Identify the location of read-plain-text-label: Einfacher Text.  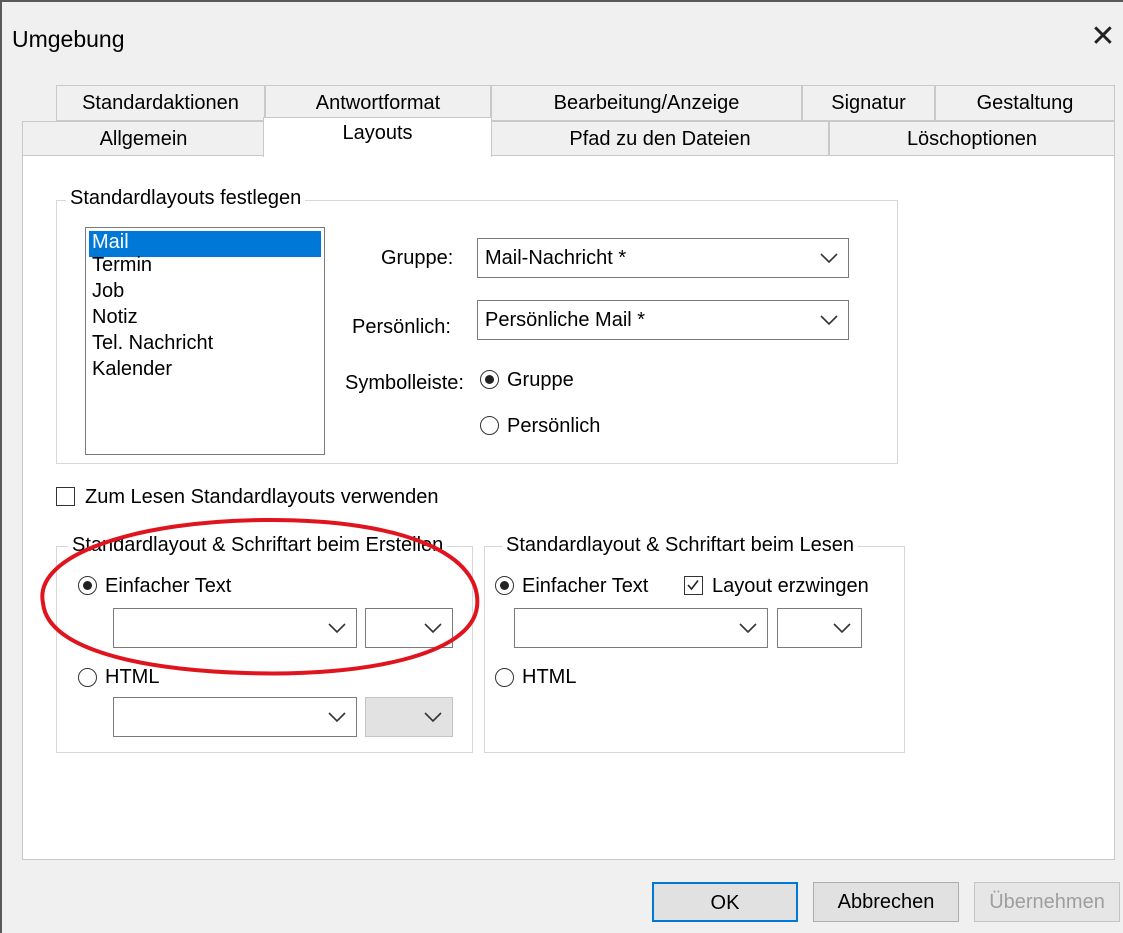
(585, 586).